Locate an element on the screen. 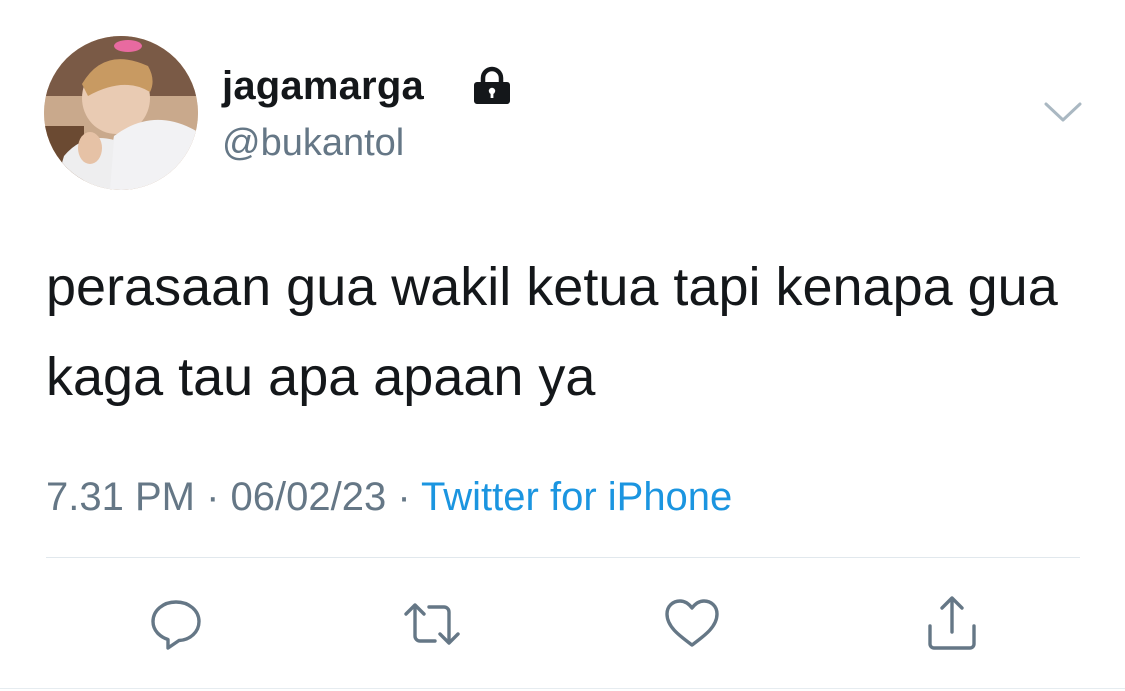 The height and width of the screenshot is (691, 1125). reply-button is located at coordinates (176, 624).